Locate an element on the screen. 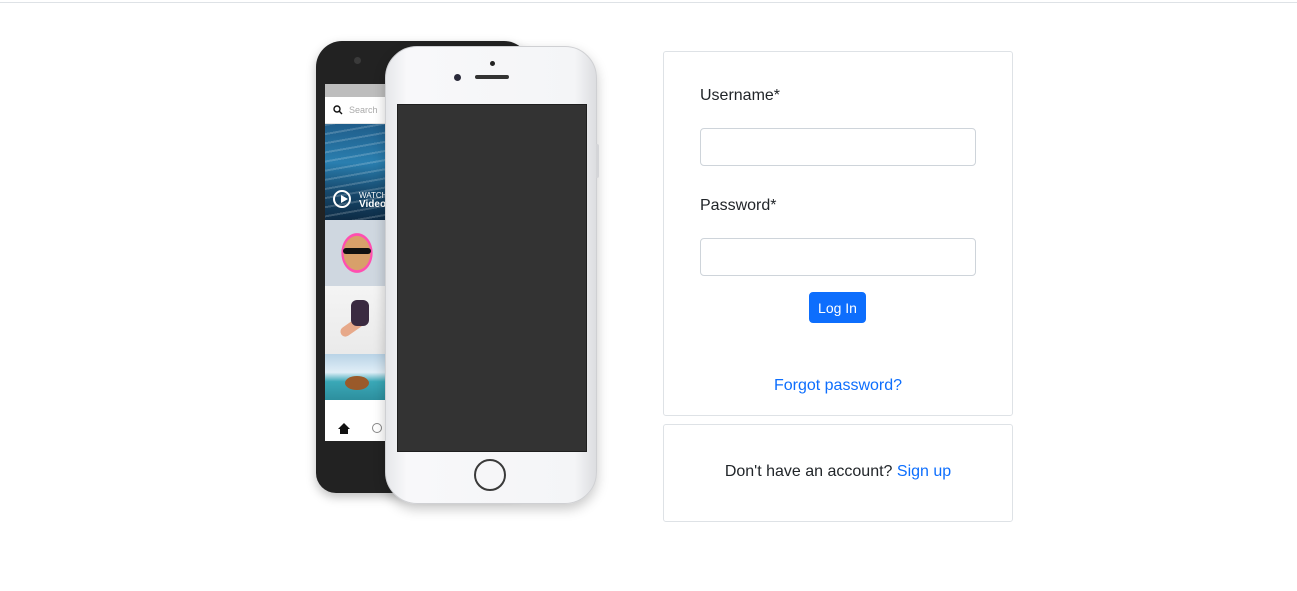 The height and width of the screenshot is (591, 1297). search-icon is located at coordinates (338, 110).